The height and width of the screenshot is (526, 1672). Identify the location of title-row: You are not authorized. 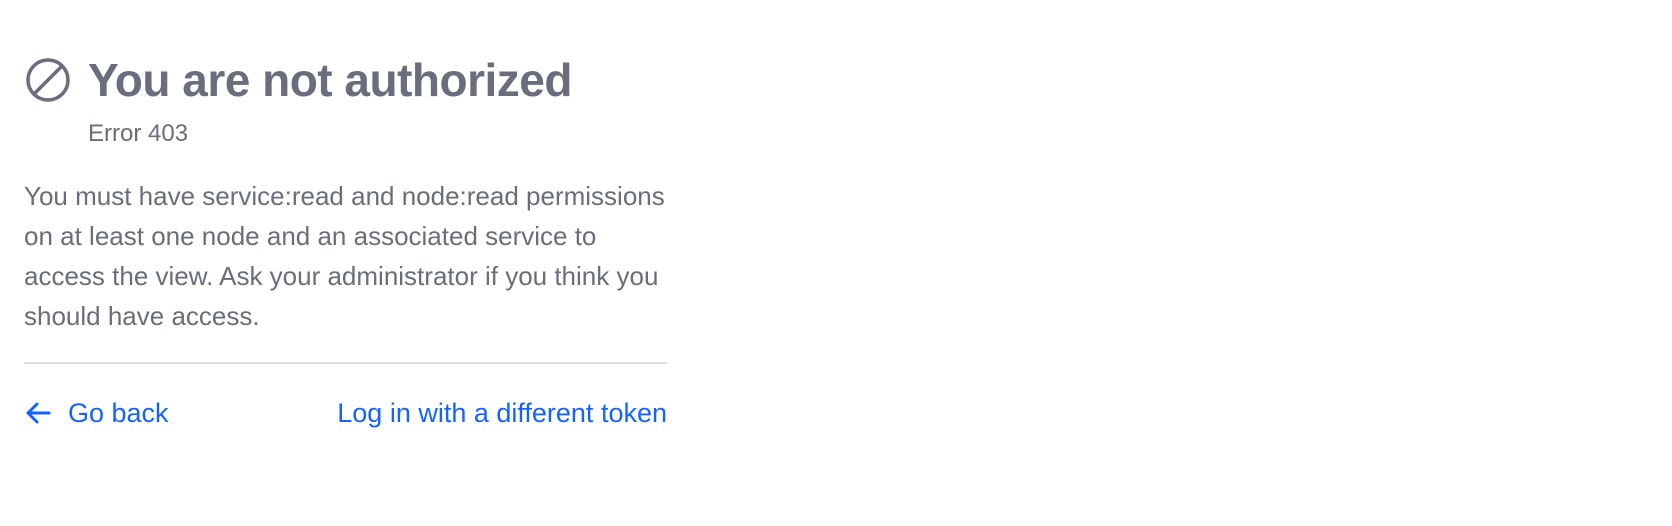
(347, 80).